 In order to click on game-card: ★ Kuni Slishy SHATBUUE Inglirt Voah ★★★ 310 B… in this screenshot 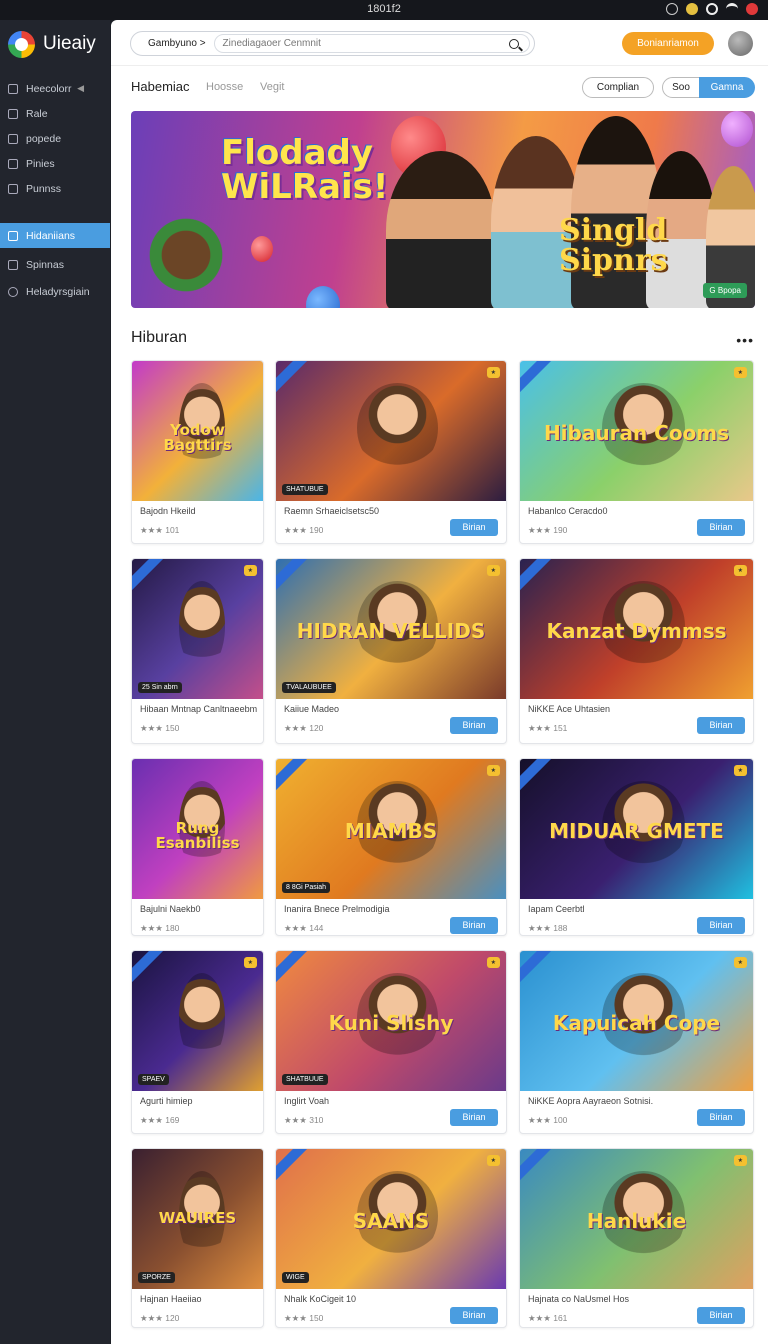, I will do `click(391, 1042)`.